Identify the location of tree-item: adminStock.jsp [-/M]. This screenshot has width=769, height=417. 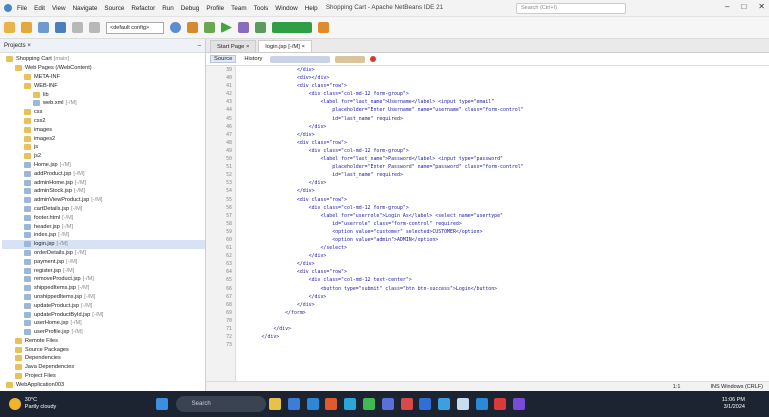
(103, 191).